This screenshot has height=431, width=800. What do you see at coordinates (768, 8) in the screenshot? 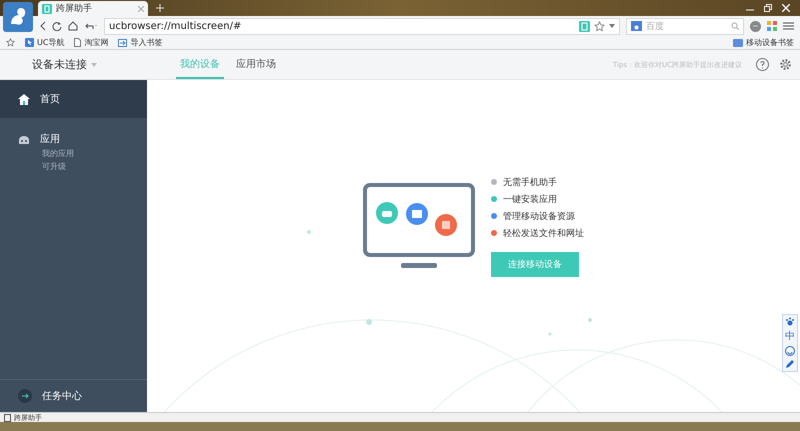
I see `restore-icon` at bounding box center [768, 8].